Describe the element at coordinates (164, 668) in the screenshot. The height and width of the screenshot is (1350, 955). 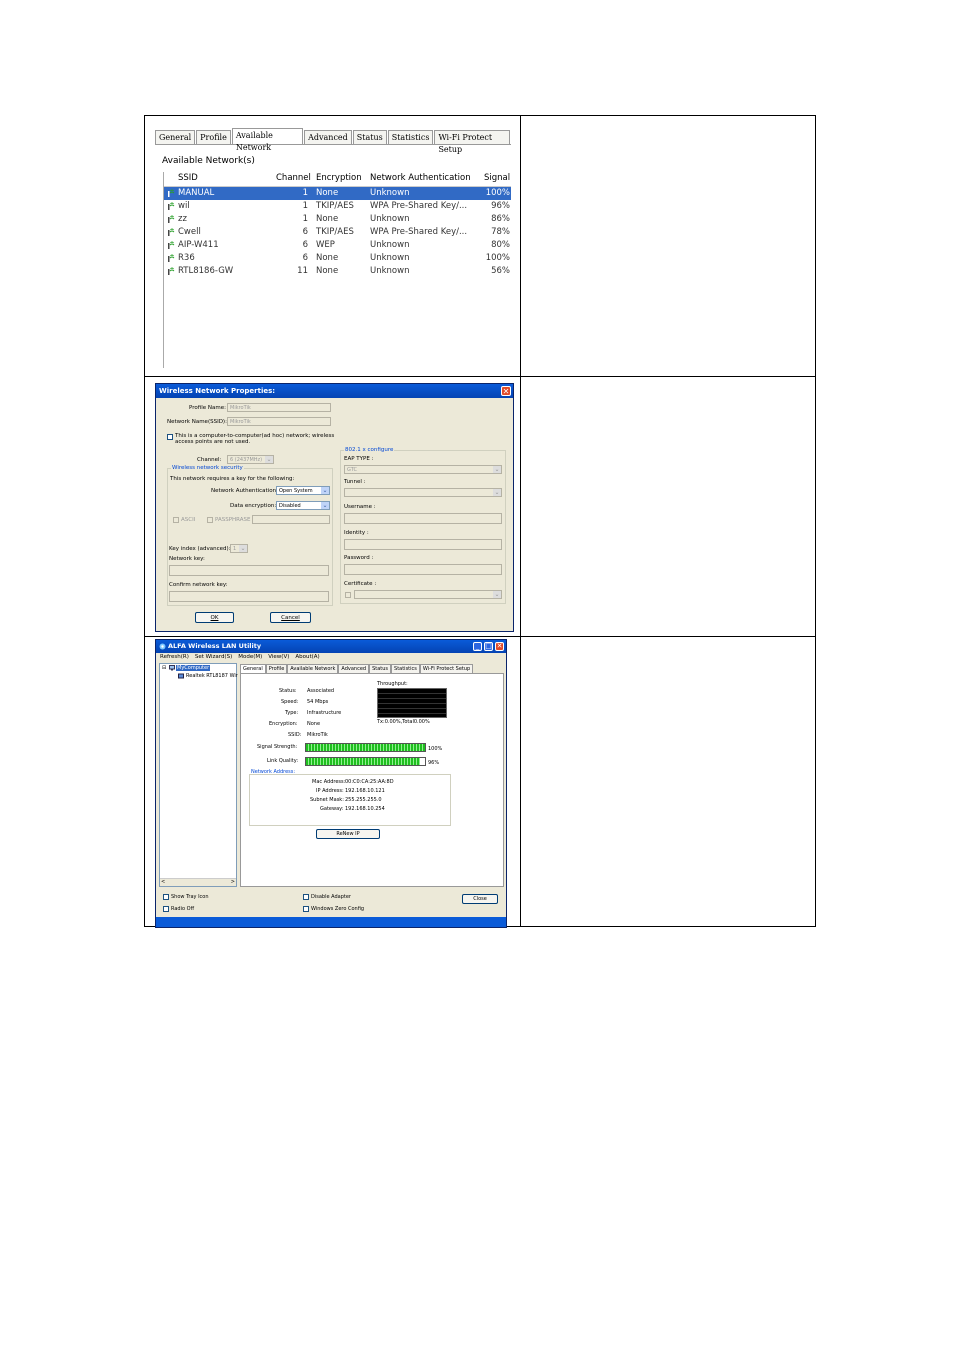
I see `tree-expander-icon: ⊟` at that location.